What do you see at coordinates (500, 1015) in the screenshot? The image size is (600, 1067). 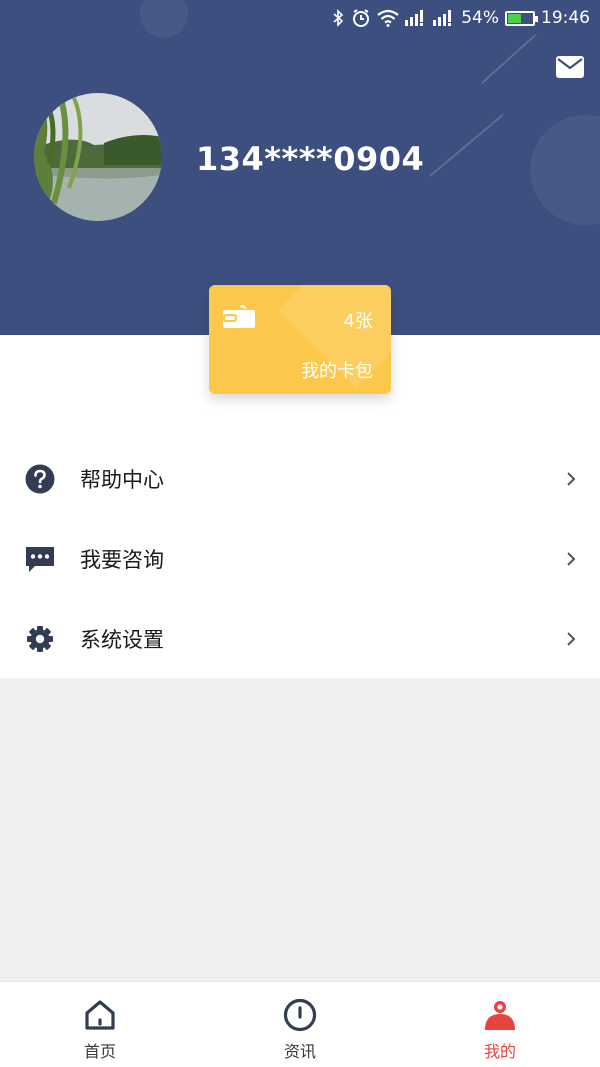 I see `user-icon` at bounding box center [500, 1015].